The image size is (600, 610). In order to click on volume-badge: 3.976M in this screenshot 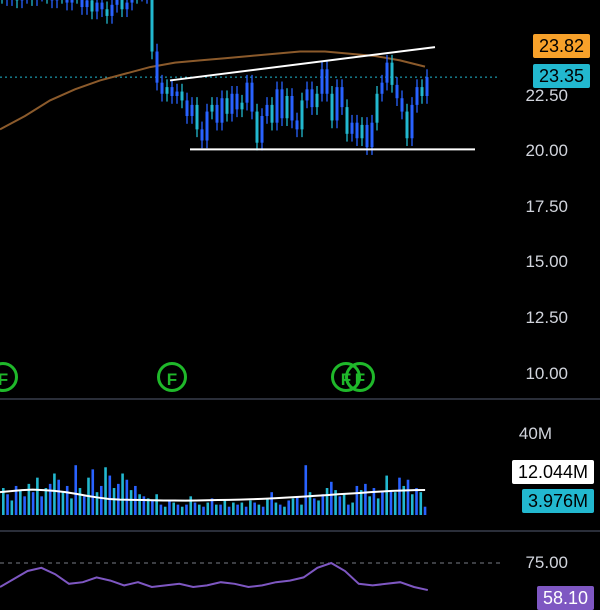, I will do `click(558, 501)`.